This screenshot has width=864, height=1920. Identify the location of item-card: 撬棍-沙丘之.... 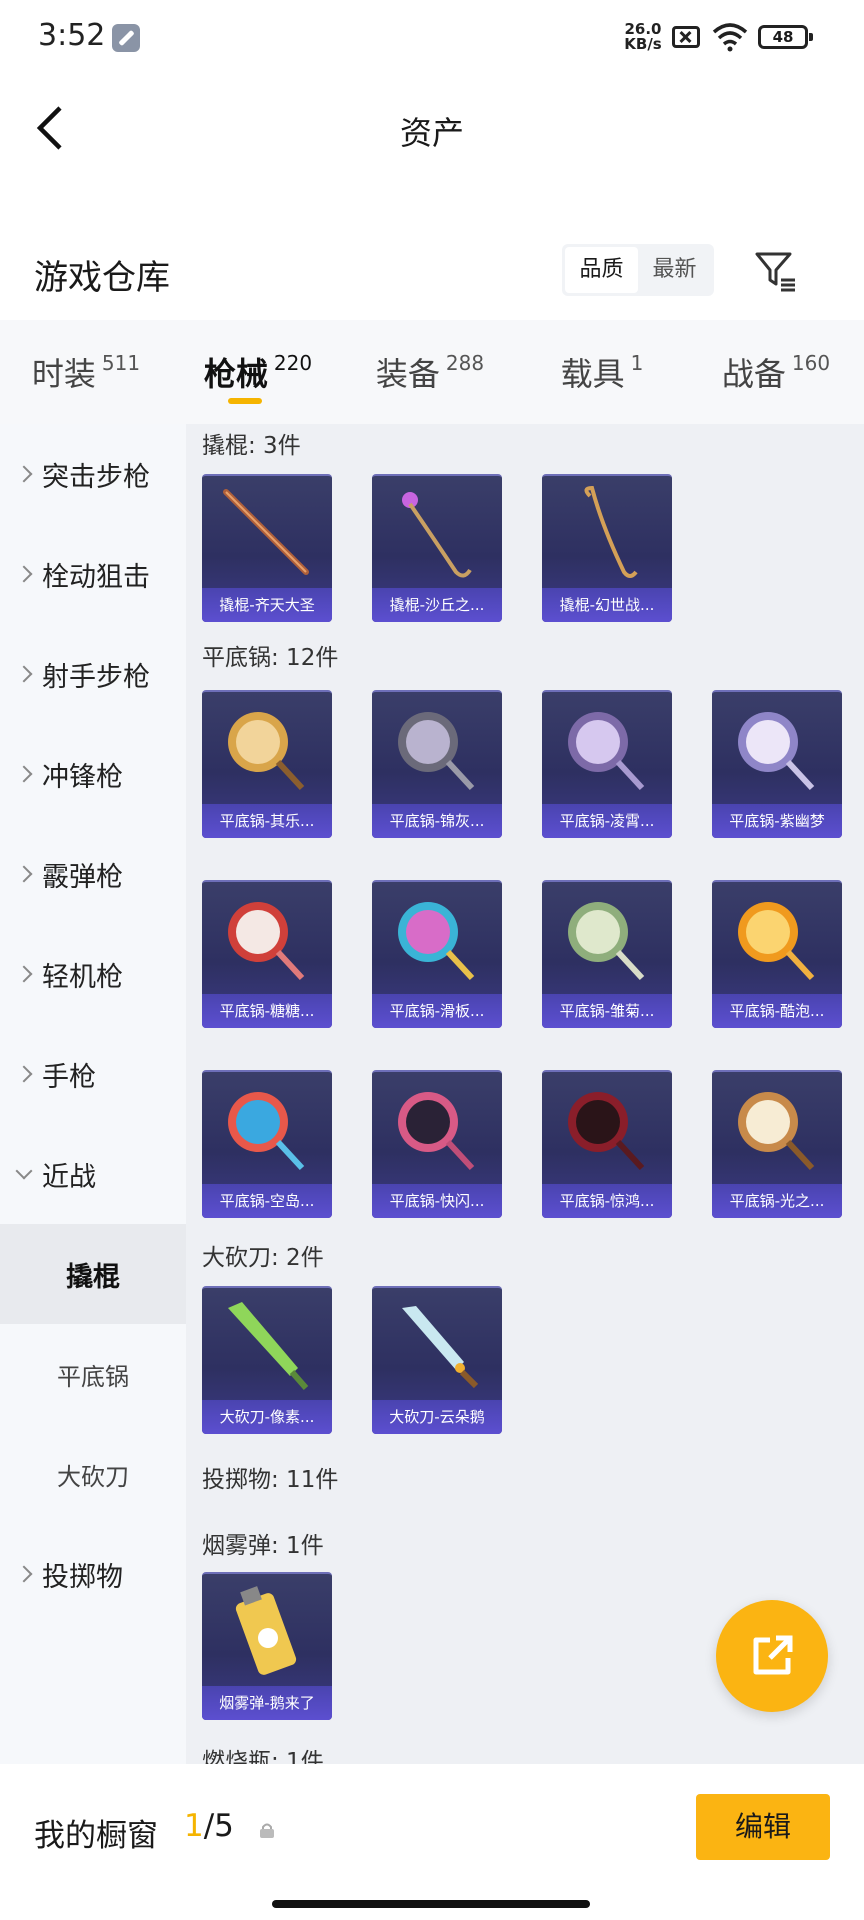
(437, 548).